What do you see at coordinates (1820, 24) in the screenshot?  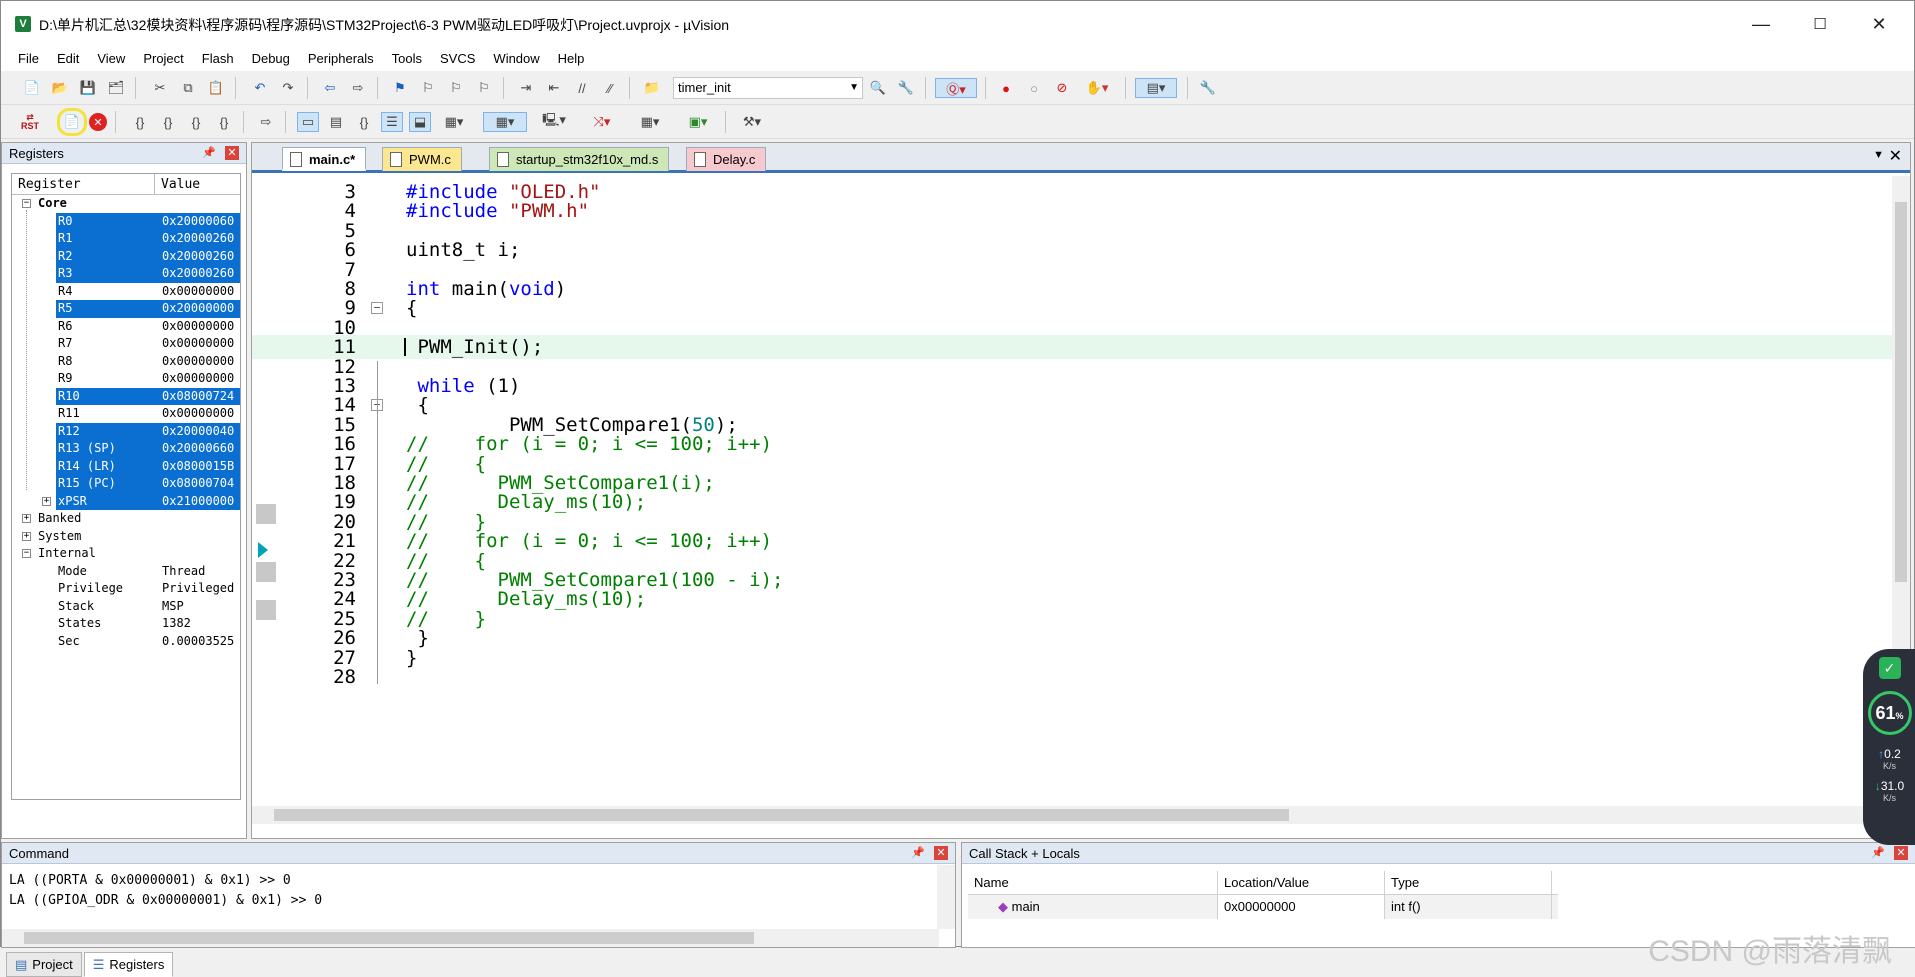 I see `maximize-button: ☐` at bounding box center [1820, 24].